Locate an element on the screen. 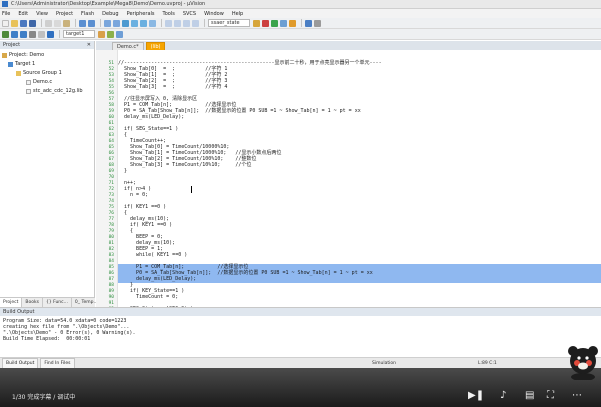  panel-close-icon: ✕ is located at coordinates (89, 45).